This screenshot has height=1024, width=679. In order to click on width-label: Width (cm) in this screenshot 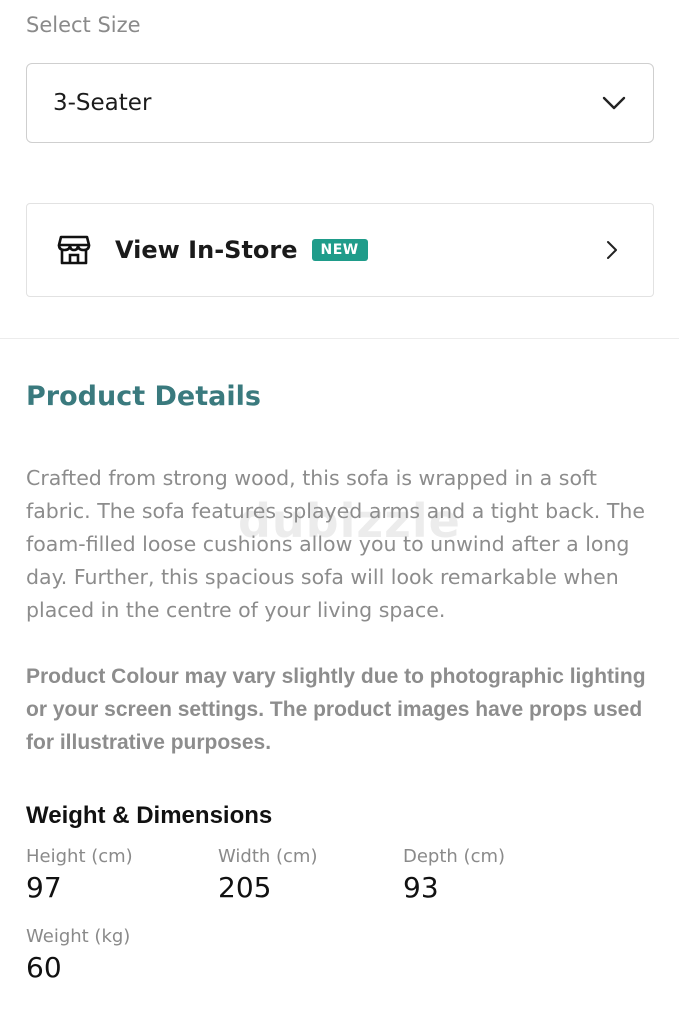, I will do `click(268, 856)`.